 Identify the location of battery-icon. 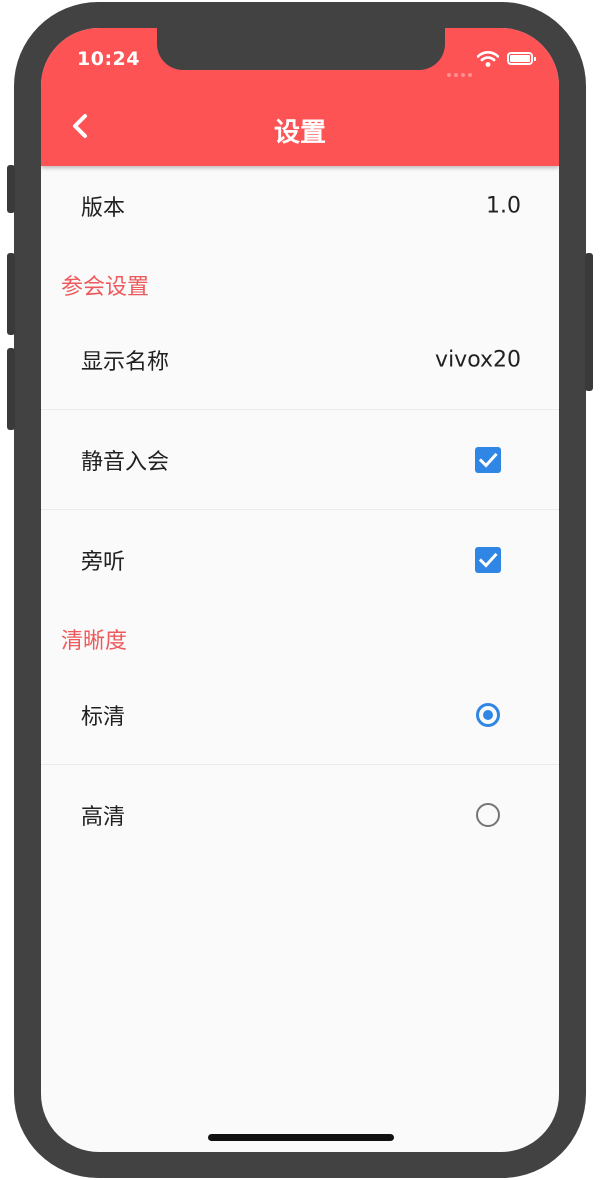
(521, 58).